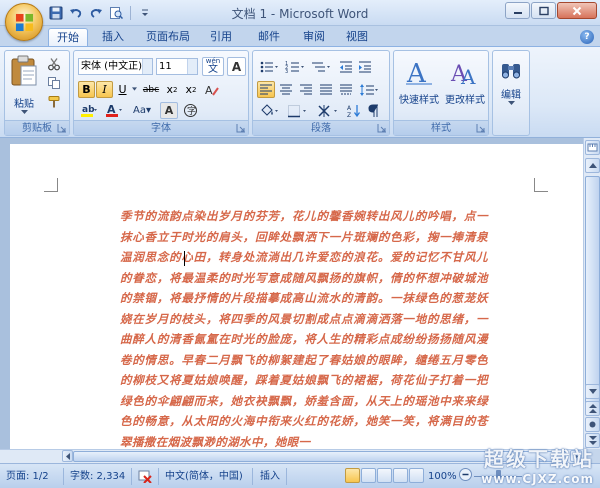  I want to click on proofing-status, so click(145, 477).